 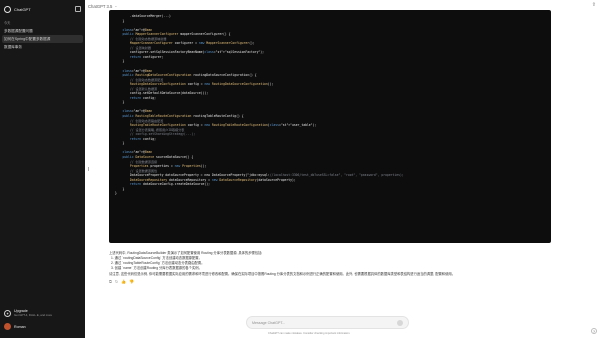 What do you see at coordinates (123, 281) in the screenshot?
I see `thumbs-up-icon: 👍` at bounding box center [123, 281].